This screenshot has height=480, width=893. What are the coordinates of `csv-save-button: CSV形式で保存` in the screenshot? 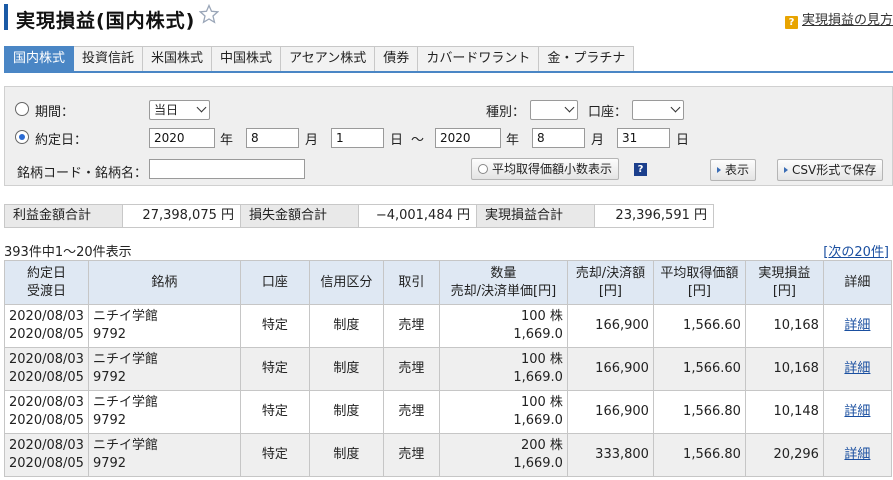 It's located at (830, 170).